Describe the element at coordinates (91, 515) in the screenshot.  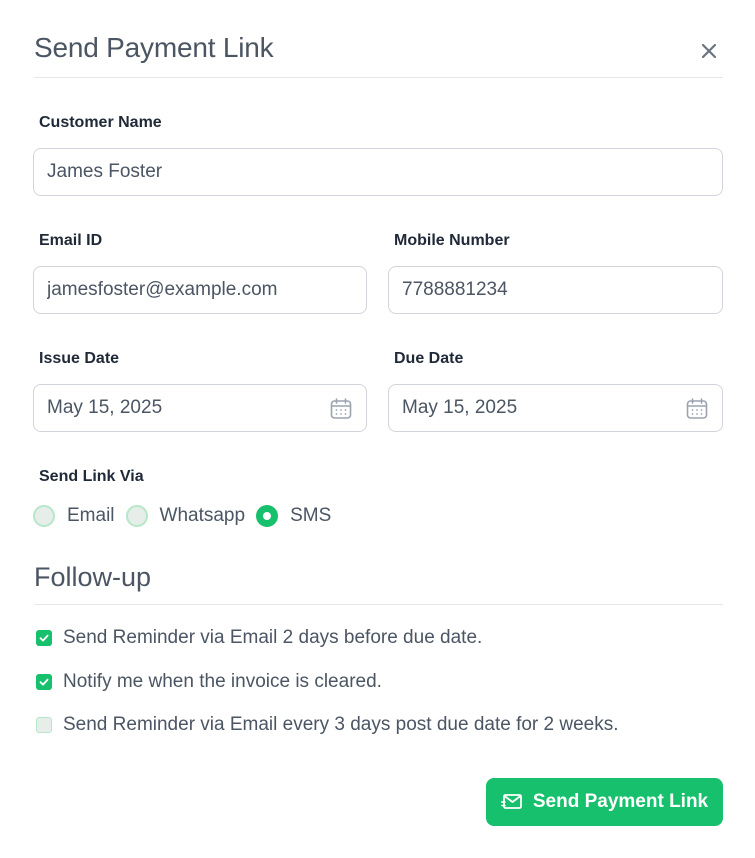
I see `radio-label: Email` at that location.